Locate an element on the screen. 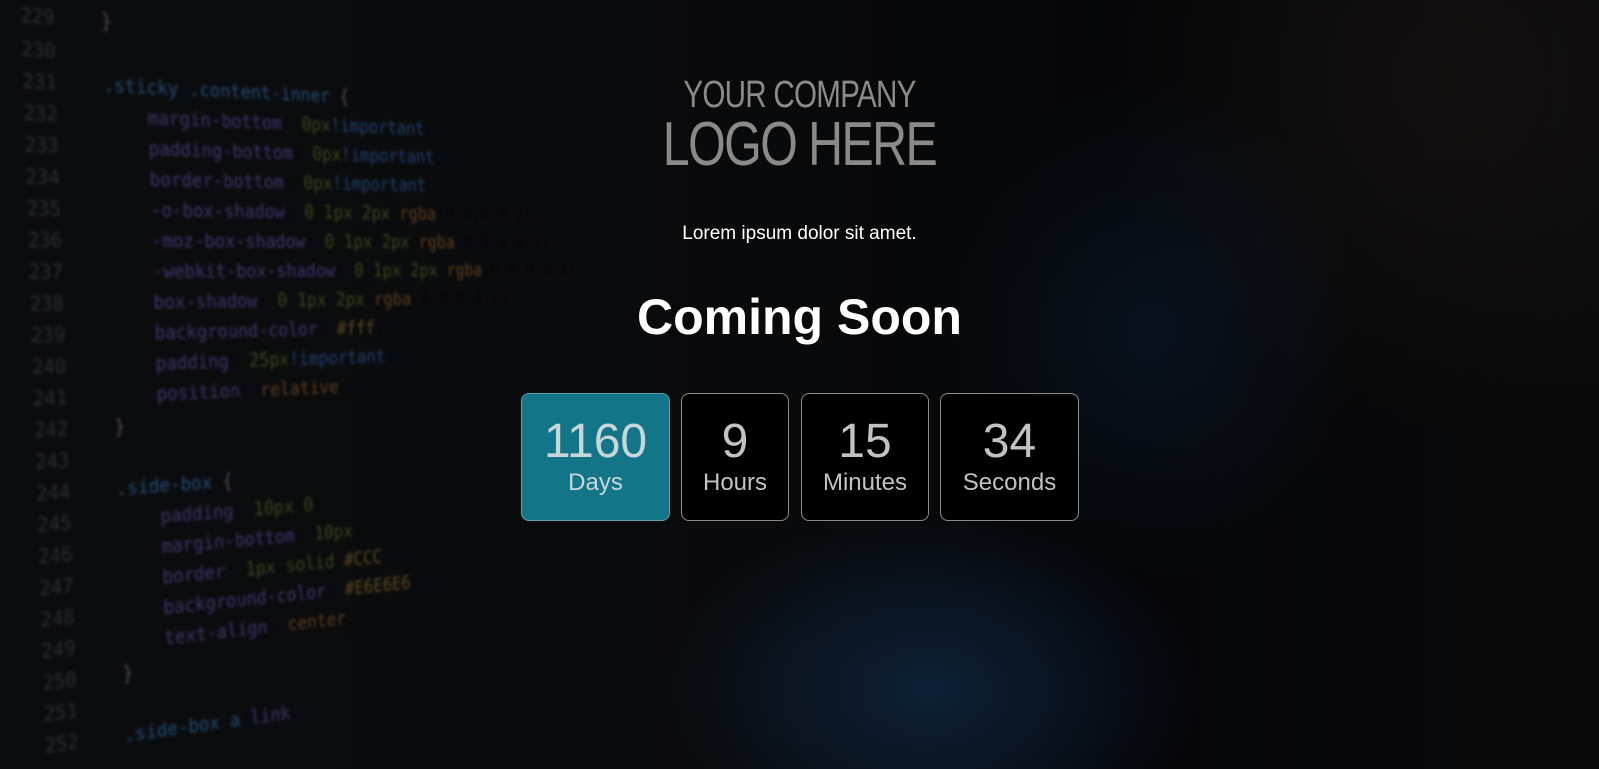 The width and height of the screenshot is (1599, 769). page-title: Coming Soon is located at coordinates (799, 317).